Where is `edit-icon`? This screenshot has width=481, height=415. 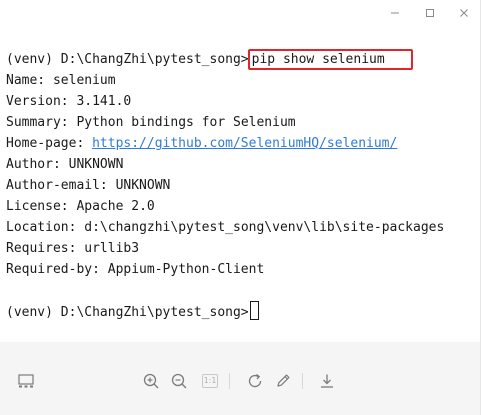
edit-icon is located at coordinates (283, 380).